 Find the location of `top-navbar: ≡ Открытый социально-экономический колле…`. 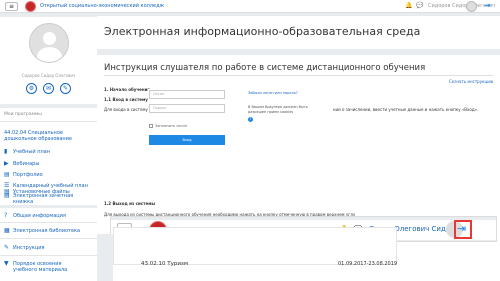

top-navbar: ≡ Открытый социально-экономический колле… is located at coordinates (250, 6).